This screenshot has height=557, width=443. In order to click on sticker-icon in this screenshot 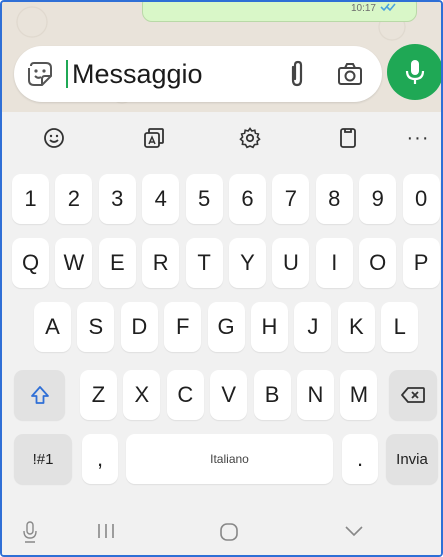, I will do `click(40, 74)`.